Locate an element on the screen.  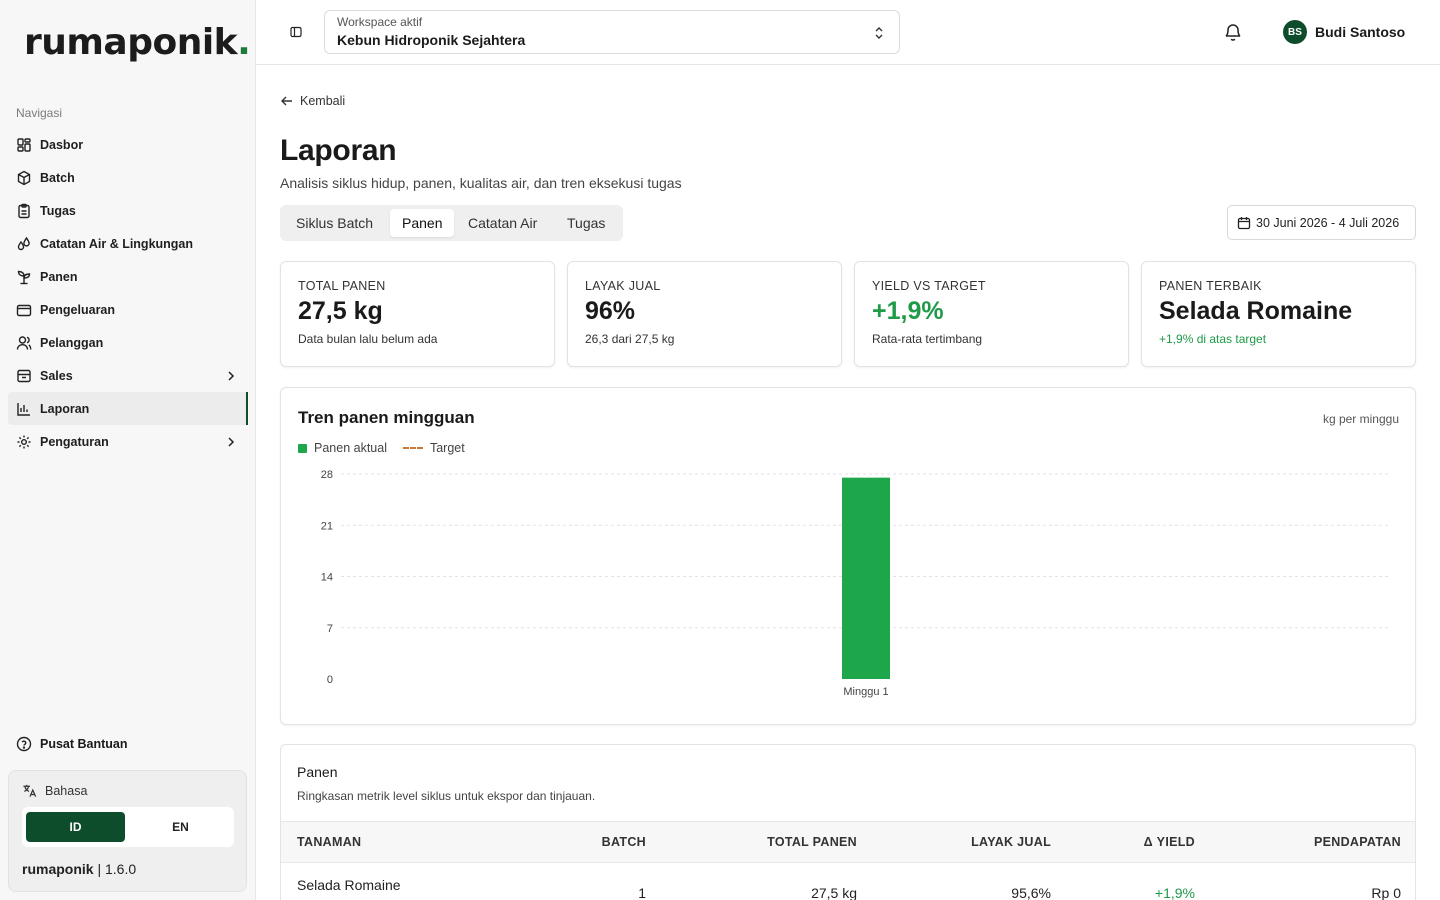
translate-icon is located at coordinates (30, 790).